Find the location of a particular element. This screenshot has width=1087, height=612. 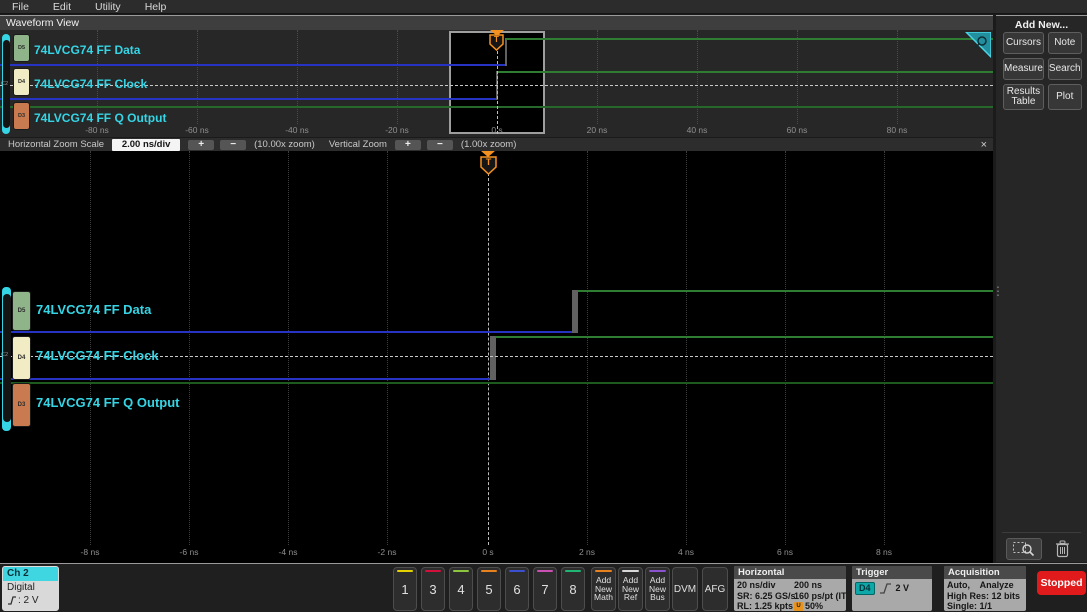

overview-tick: 80 ns is located at coordinates (897, 130).